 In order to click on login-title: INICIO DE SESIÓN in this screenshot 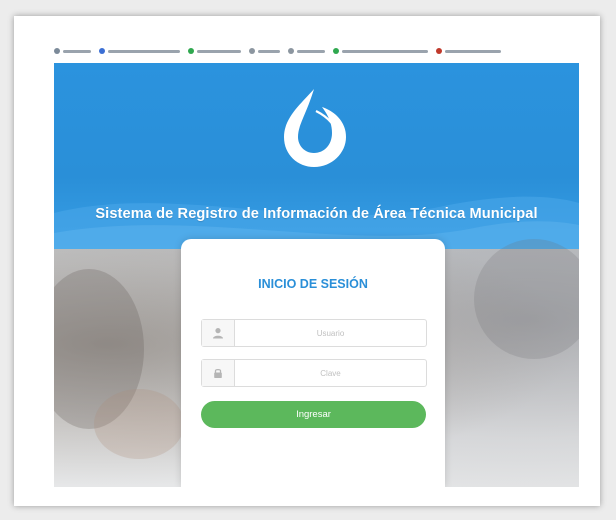, I will do `click(313, 284)`.